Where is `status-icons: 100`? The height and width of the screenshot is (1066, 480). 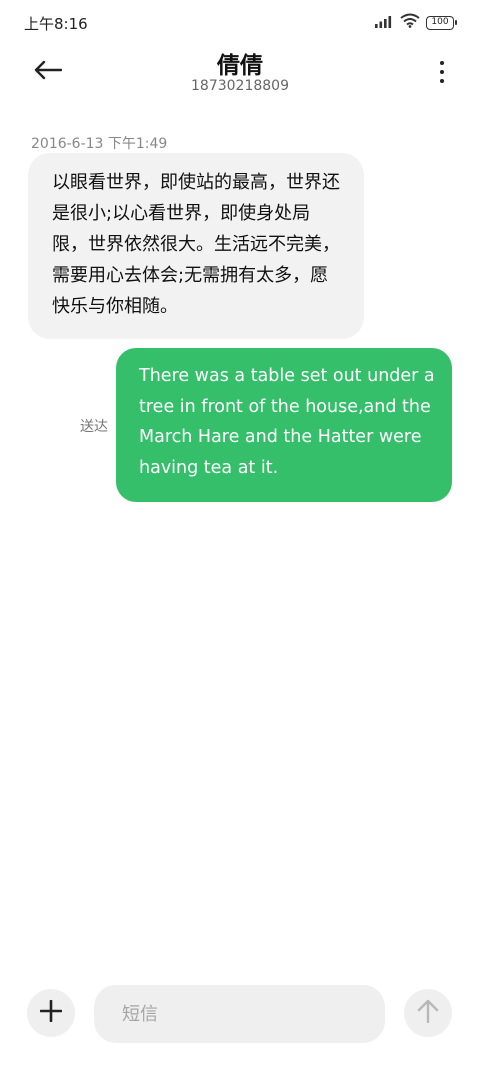
status-icons: 100 is located at coordinates (415, 22).